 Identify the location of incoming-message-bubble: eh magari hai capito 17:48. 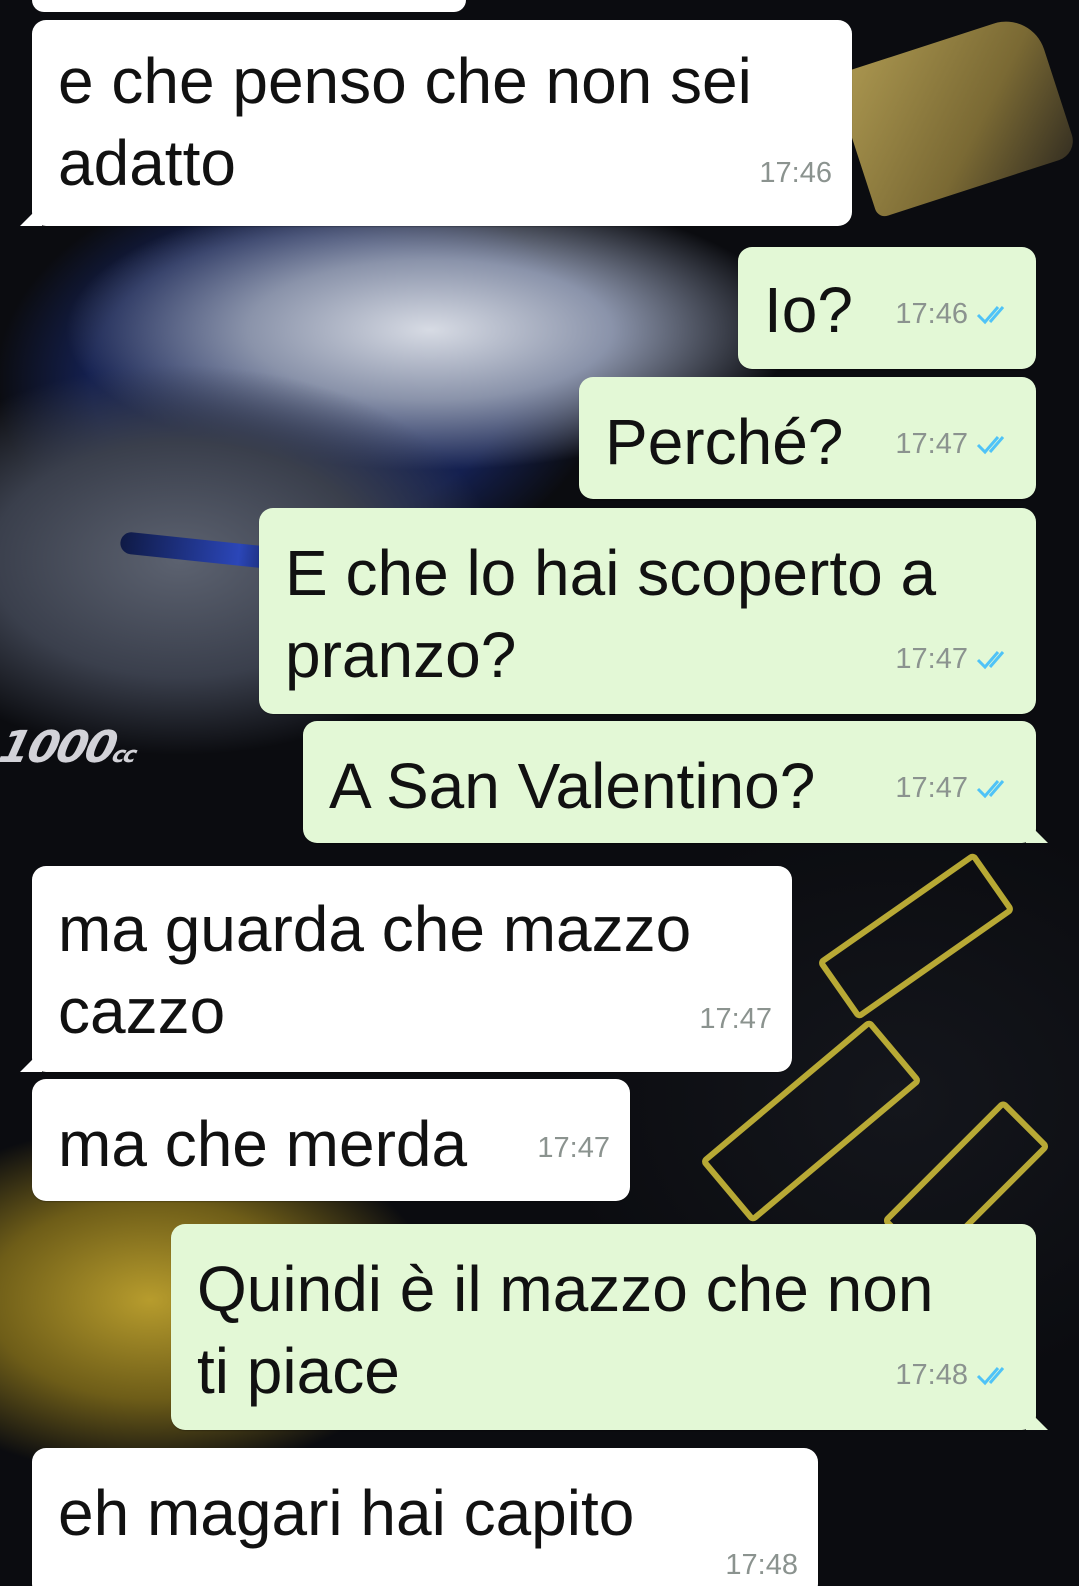
(425, 1517).